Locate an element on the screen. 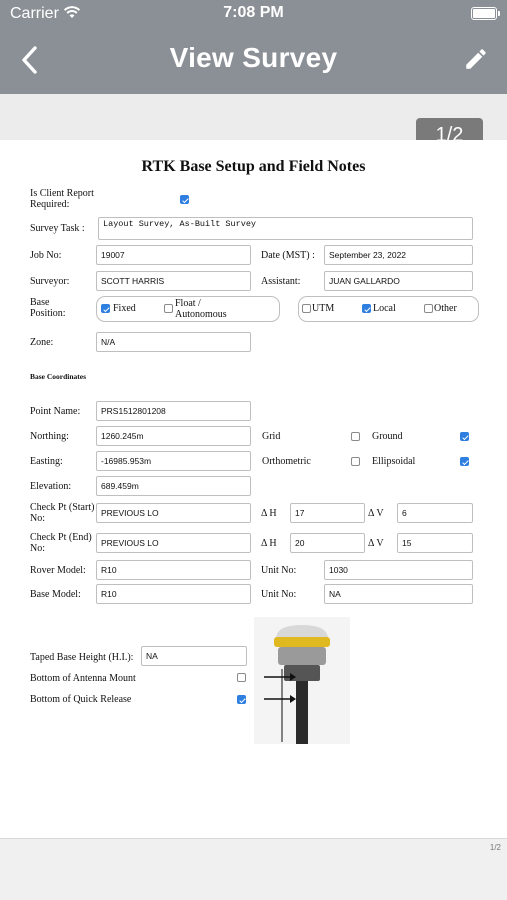 The width and height of the screenshot is (507, 900). fixed-checkbox is located at coordinates (105, 308).